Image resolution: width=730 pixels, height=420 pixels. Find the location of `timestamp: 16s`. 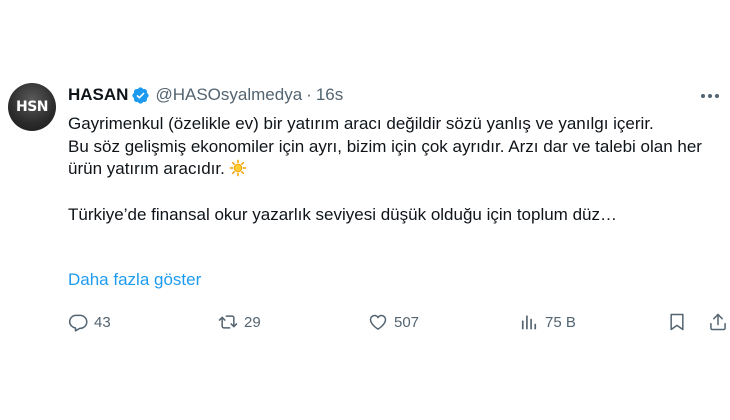

timestamp: 16s is located at coordinates (329, 95).